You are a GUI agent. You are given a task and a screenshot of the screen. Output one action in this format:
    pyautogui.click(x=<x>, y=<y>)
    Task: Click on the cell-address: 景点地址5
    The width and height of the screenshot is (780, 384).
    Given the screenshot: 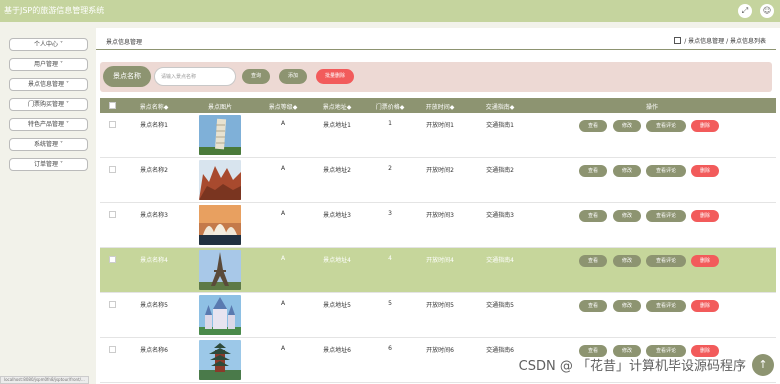 What is the action you would take?
    pyautogui.click(x=337, y=305)
    